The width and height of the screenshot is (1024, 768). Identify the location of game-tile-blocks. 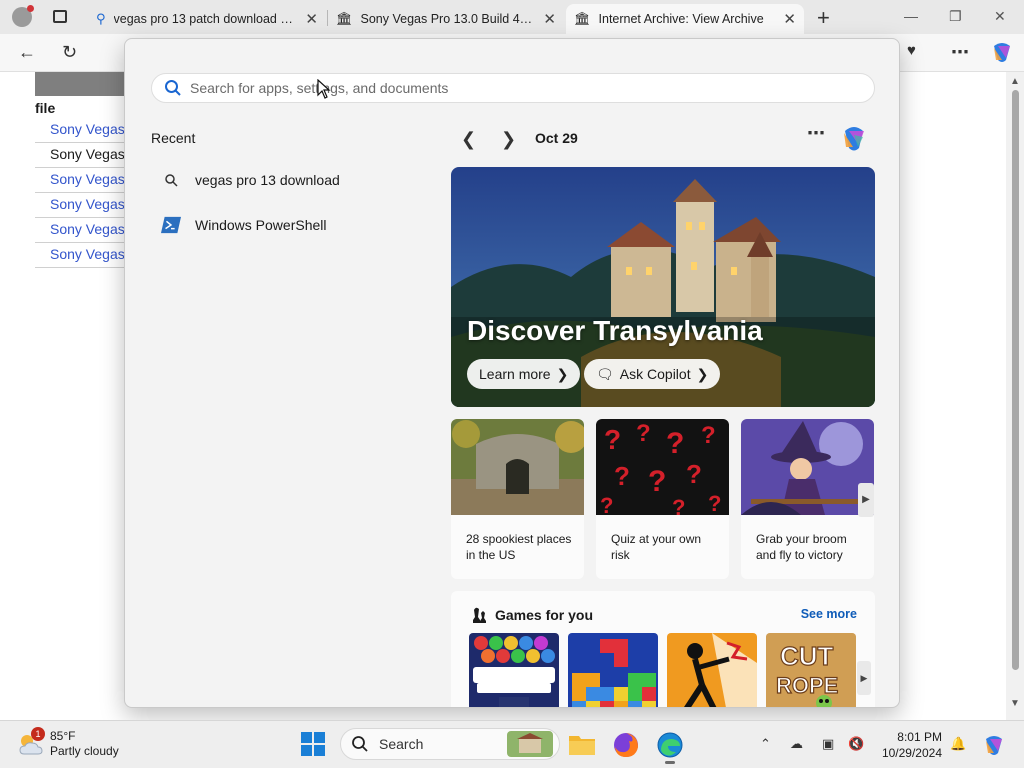
(613, 670).